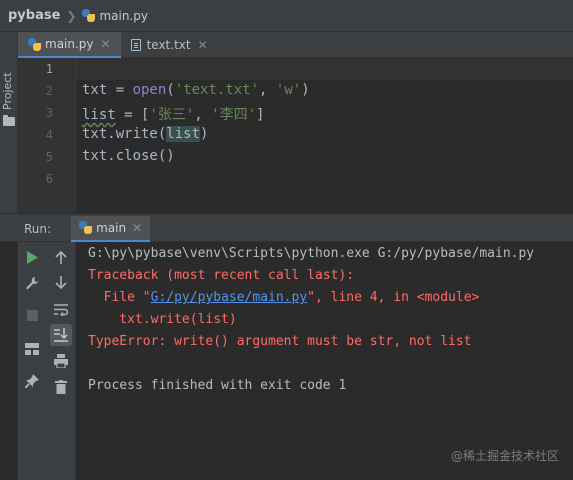 This screenshot has height=480, width=573. I want to click on code-token: txt.close(), so click(128, 156).